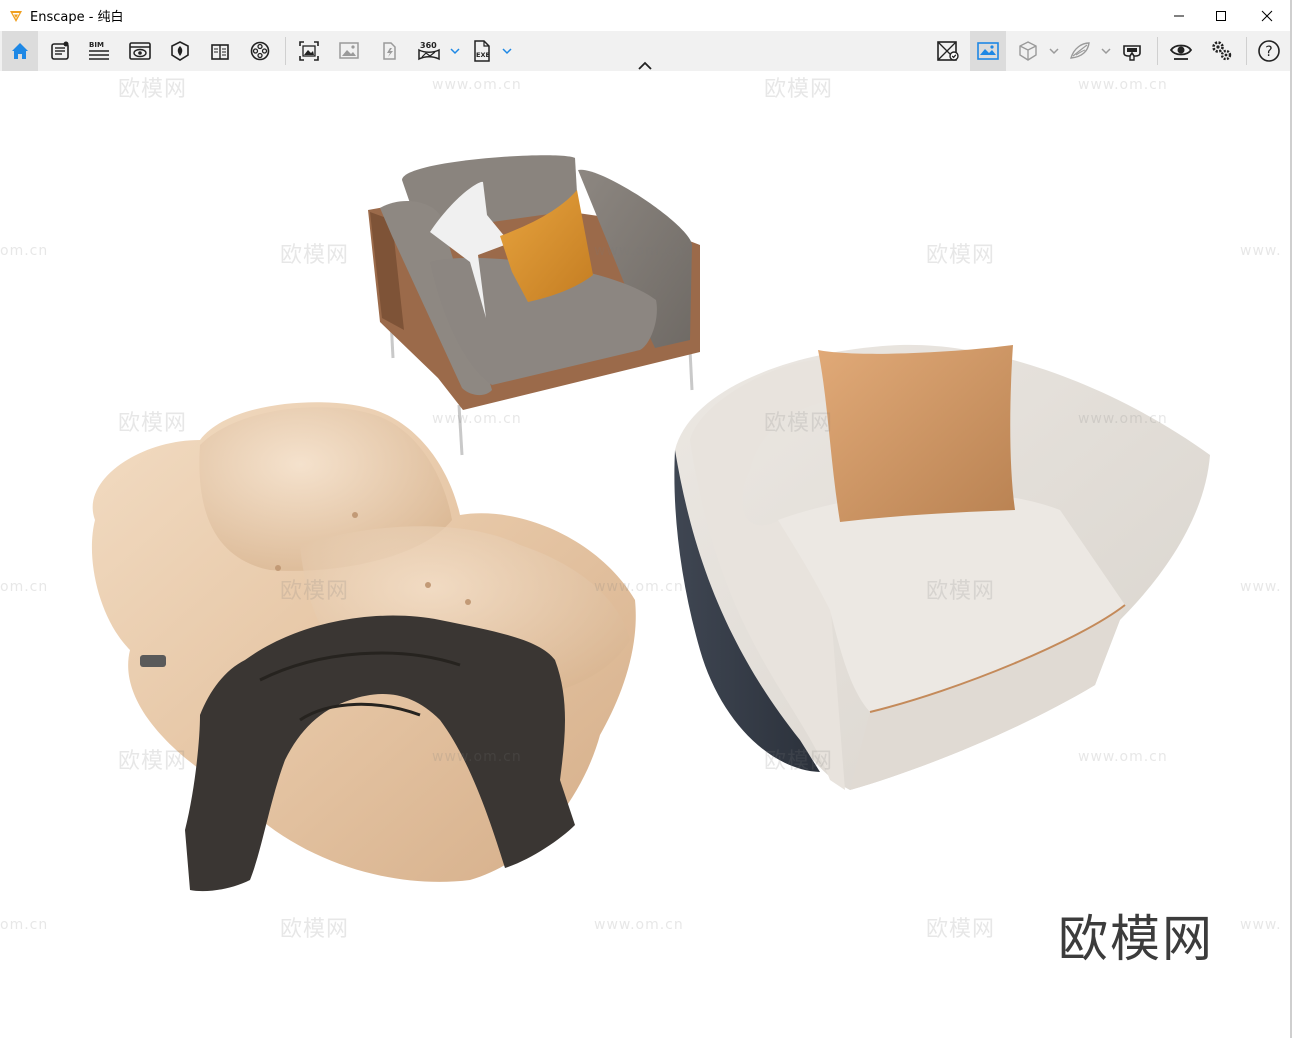 Image resolution: width=1292 pixels, height=1038 pixels. I want to click on panorama-dropdown, so click(455, 51).